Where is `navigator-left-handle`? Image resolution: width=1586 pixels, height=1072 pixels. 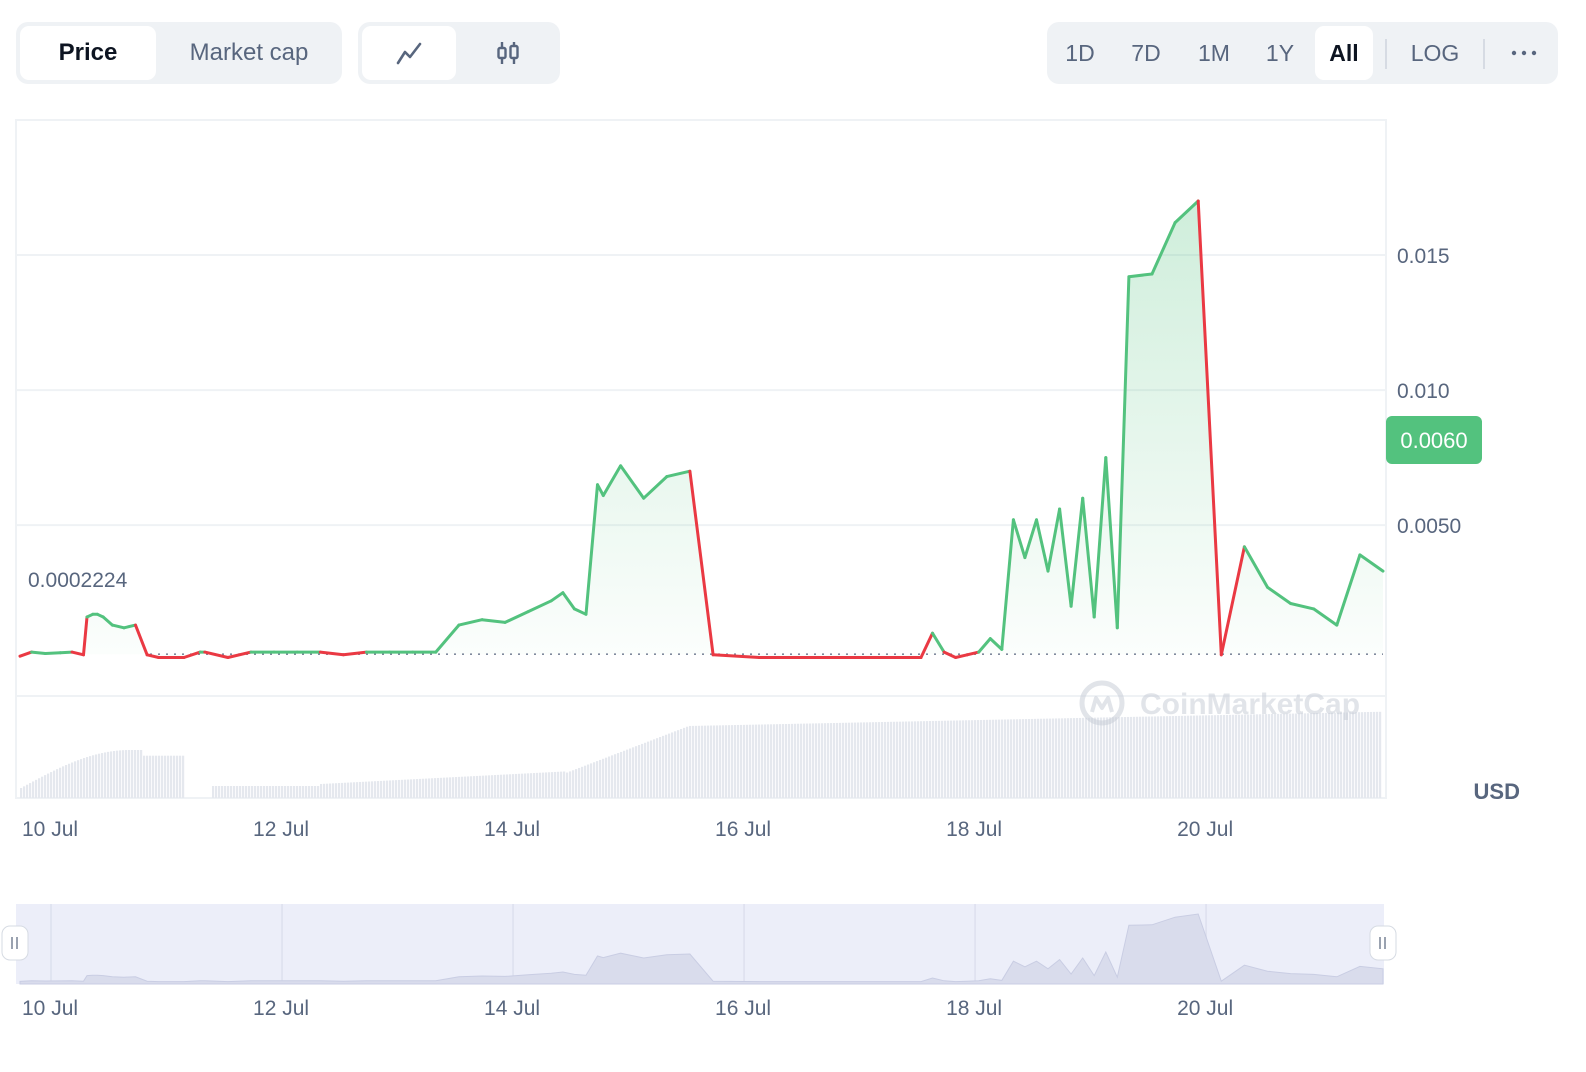
navigator-left-handle is located at coordinates (15, 943).